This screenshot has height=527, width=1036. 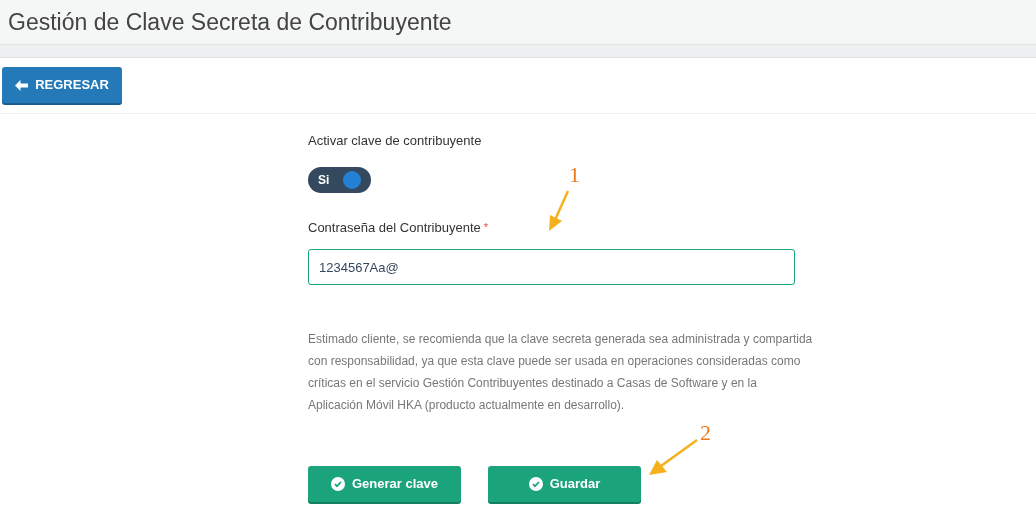 I want to click on toggle-switch: Si, so click(x=339, y=179).